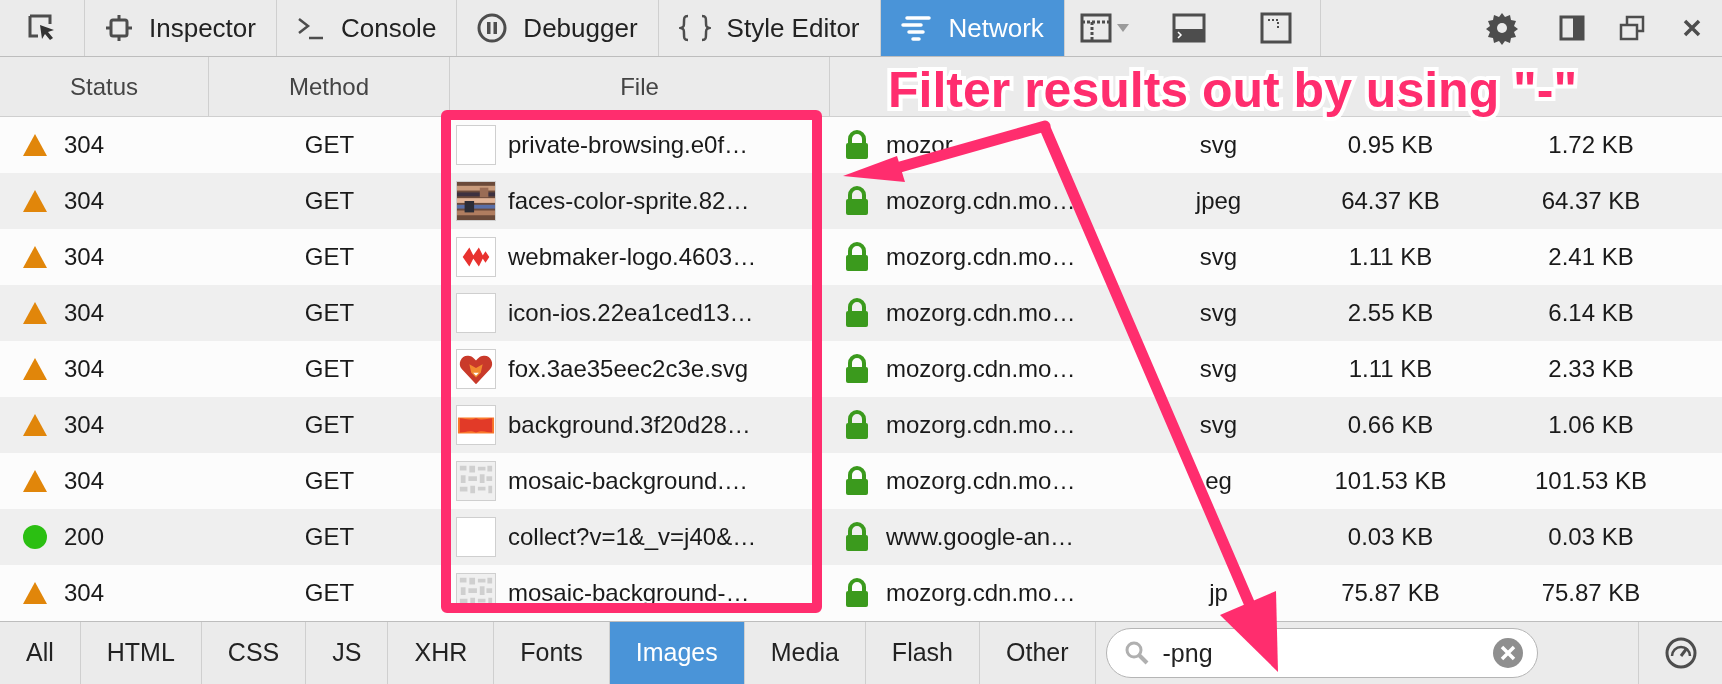 The image size is (1722, 684). What do you see at coordinates (1390, 257) in the screenshot?
I see `transferred-cell-text: 1.11 KB` at bounding box center [1390, 257].